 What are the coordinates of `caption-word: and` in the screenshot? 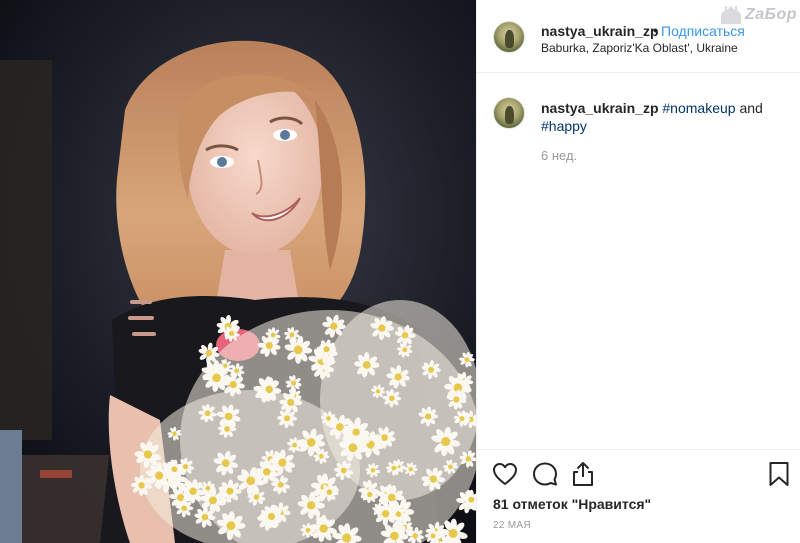 It's located at (751, 108).